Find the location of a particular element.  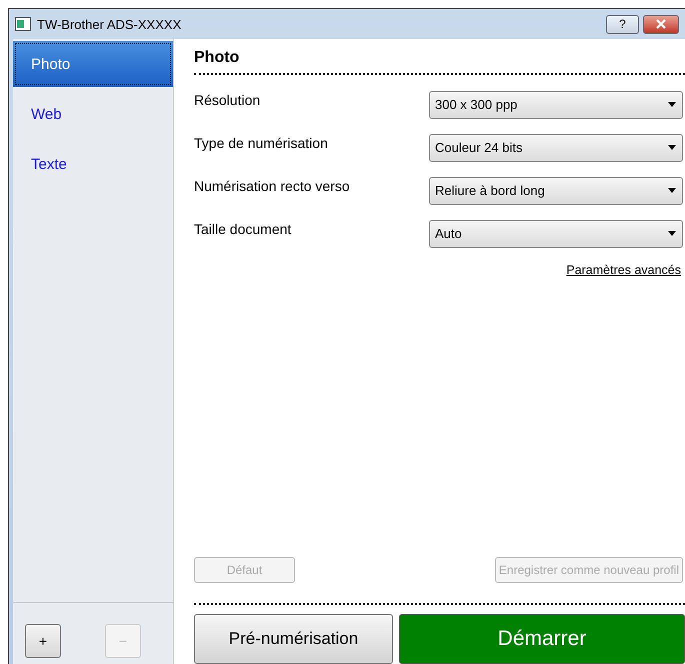

dropdown-value: Reliure à bord long is located at coordinates (490, 190).